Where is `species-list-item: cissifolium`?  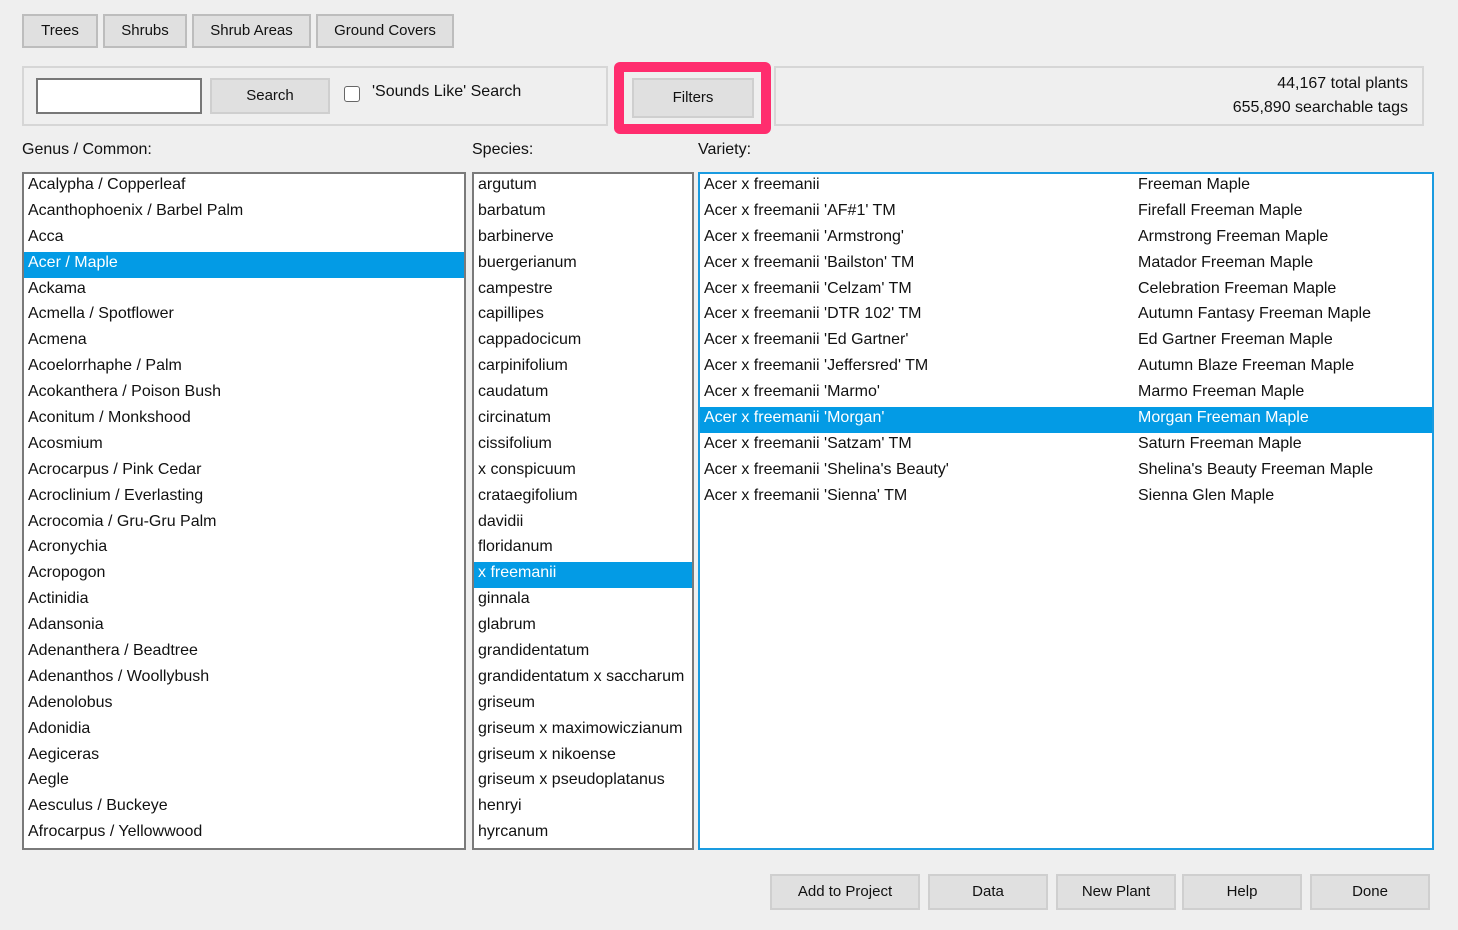 species-list-item: cissifolium is located at coordinates (583, 446).